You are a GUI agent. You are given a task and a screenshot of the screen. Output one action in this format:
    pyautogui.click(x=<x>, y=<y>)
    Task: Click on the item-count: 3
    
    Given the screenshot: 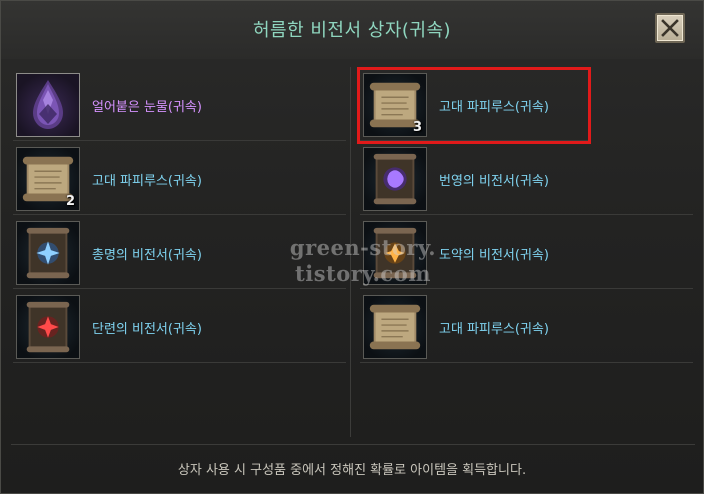 What is the action you would take?
    pyautogui.click(x=417, y=127)
    